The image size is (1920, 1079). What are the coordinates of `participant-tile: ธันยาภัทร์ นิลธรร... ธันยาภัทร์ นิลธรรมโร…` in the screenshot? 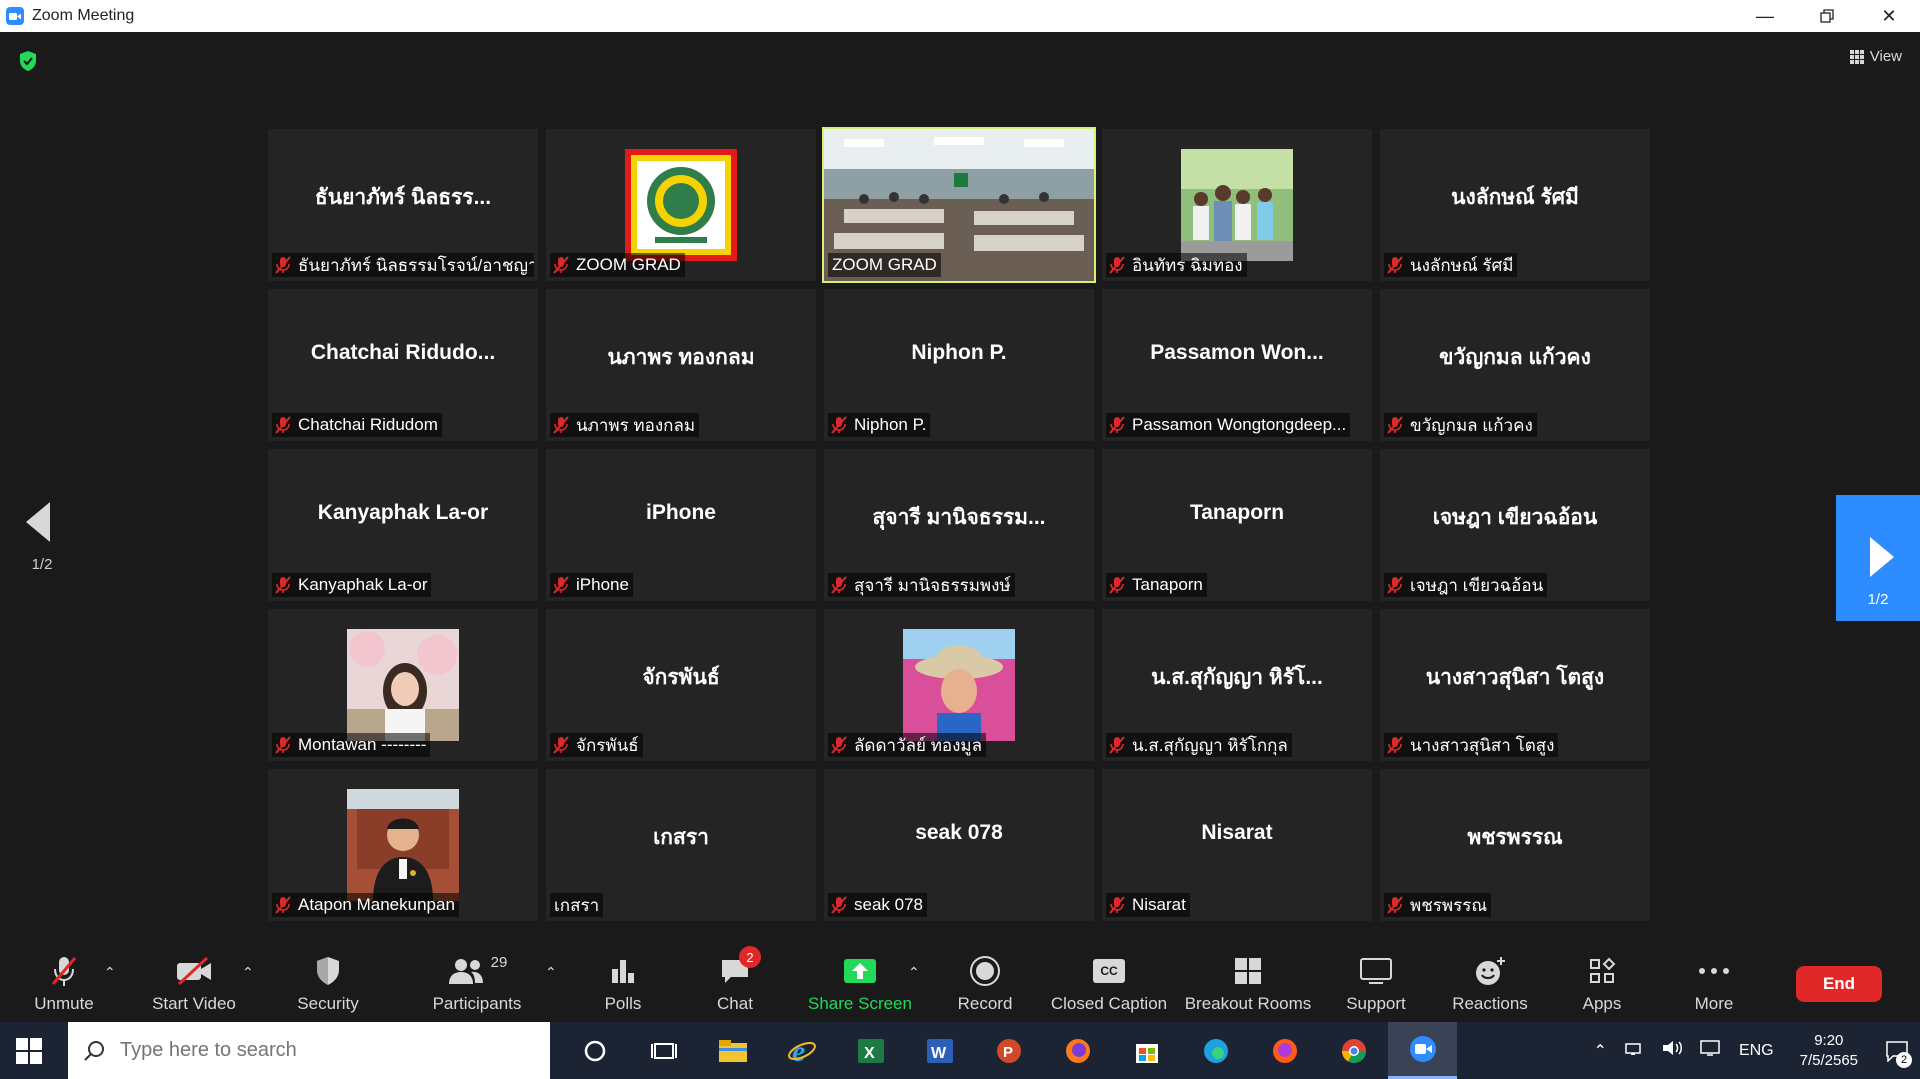 It's located at (403, 205).